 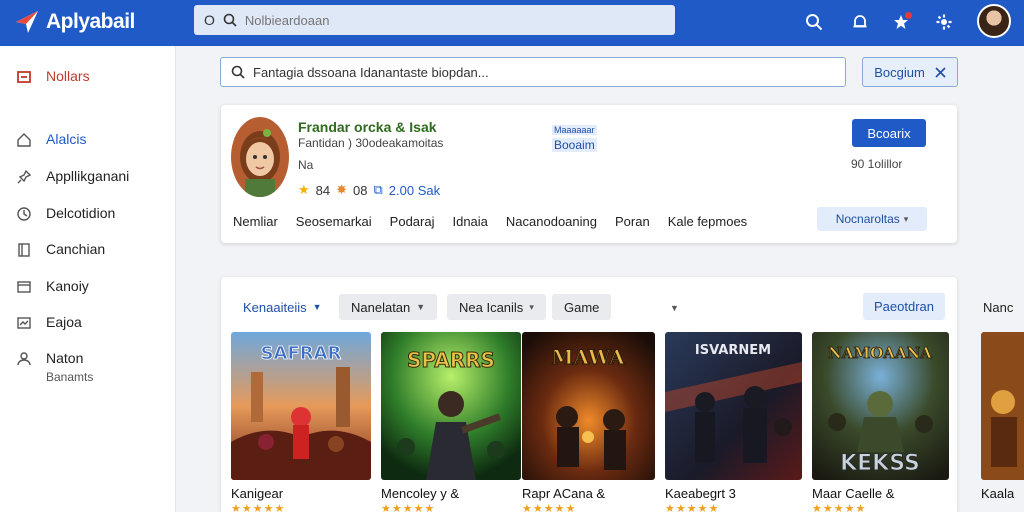 What do you see at coordinates (733, 350) in the screenshot?
I see `game-cover-title: ISVARNEM` at bounding box center [733, 350].